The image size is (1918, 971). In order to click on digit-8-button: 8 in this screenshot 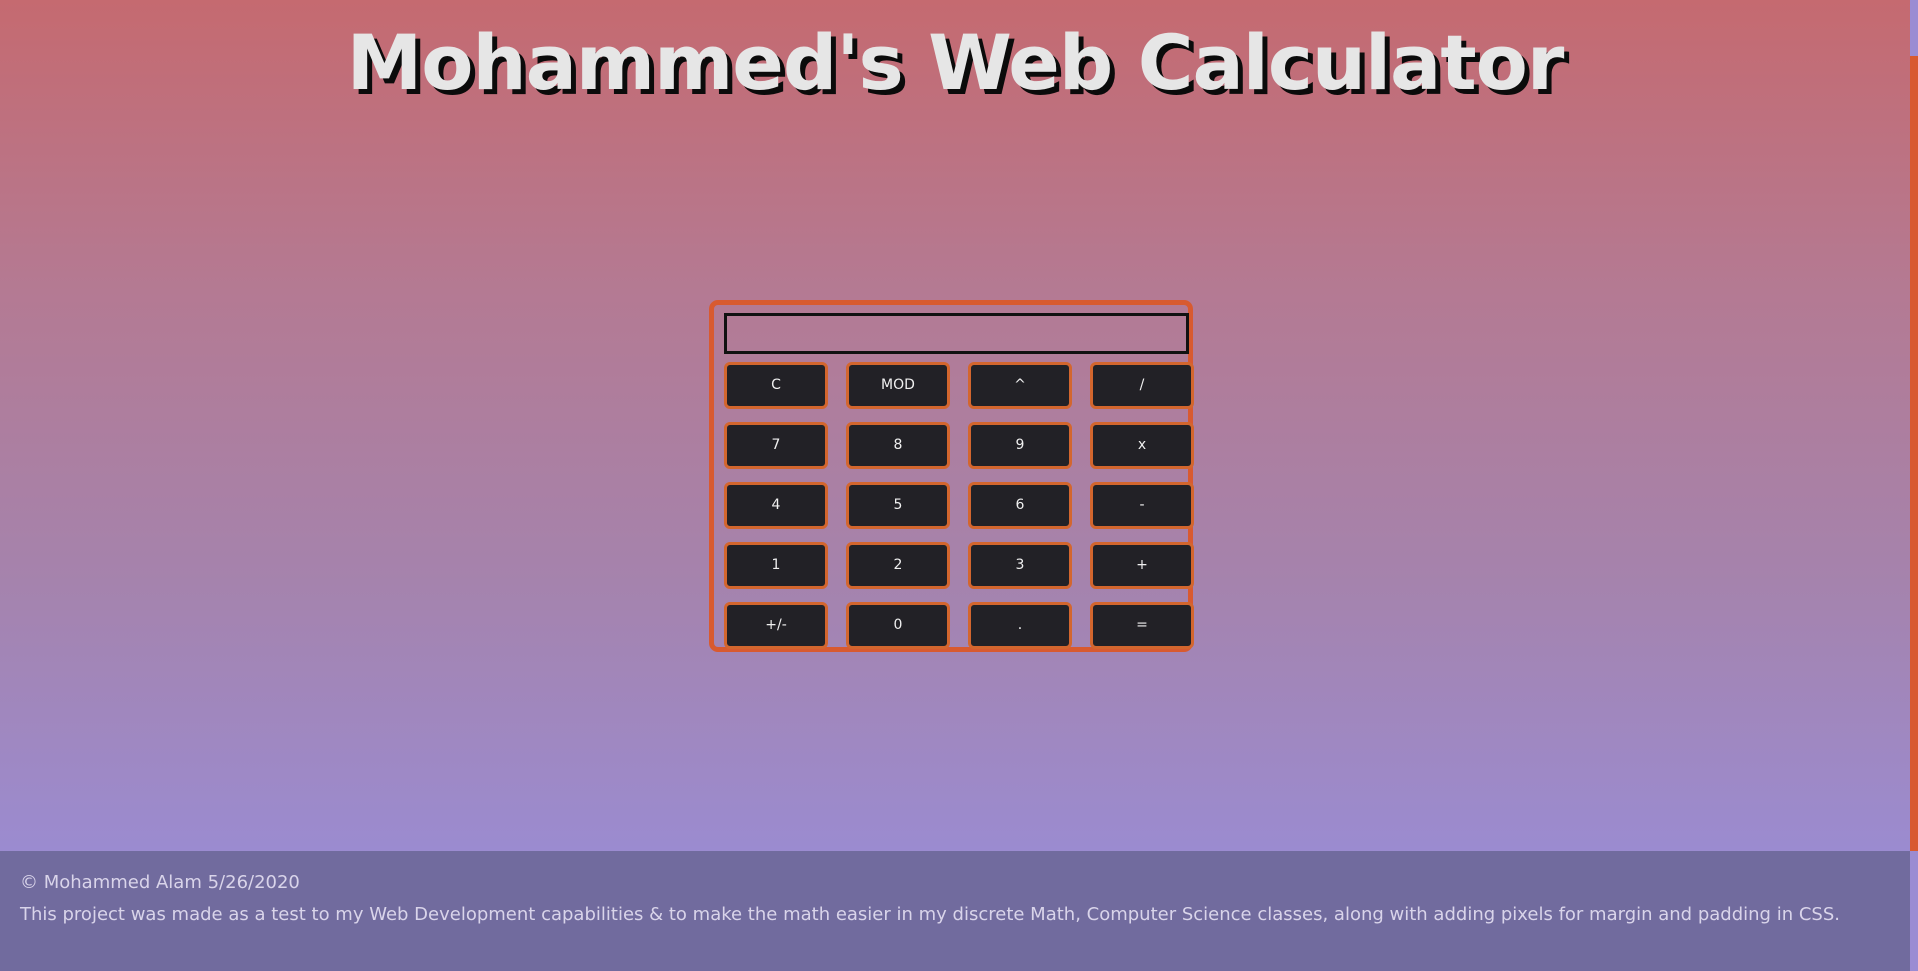, I will do `click(898, 445)`.